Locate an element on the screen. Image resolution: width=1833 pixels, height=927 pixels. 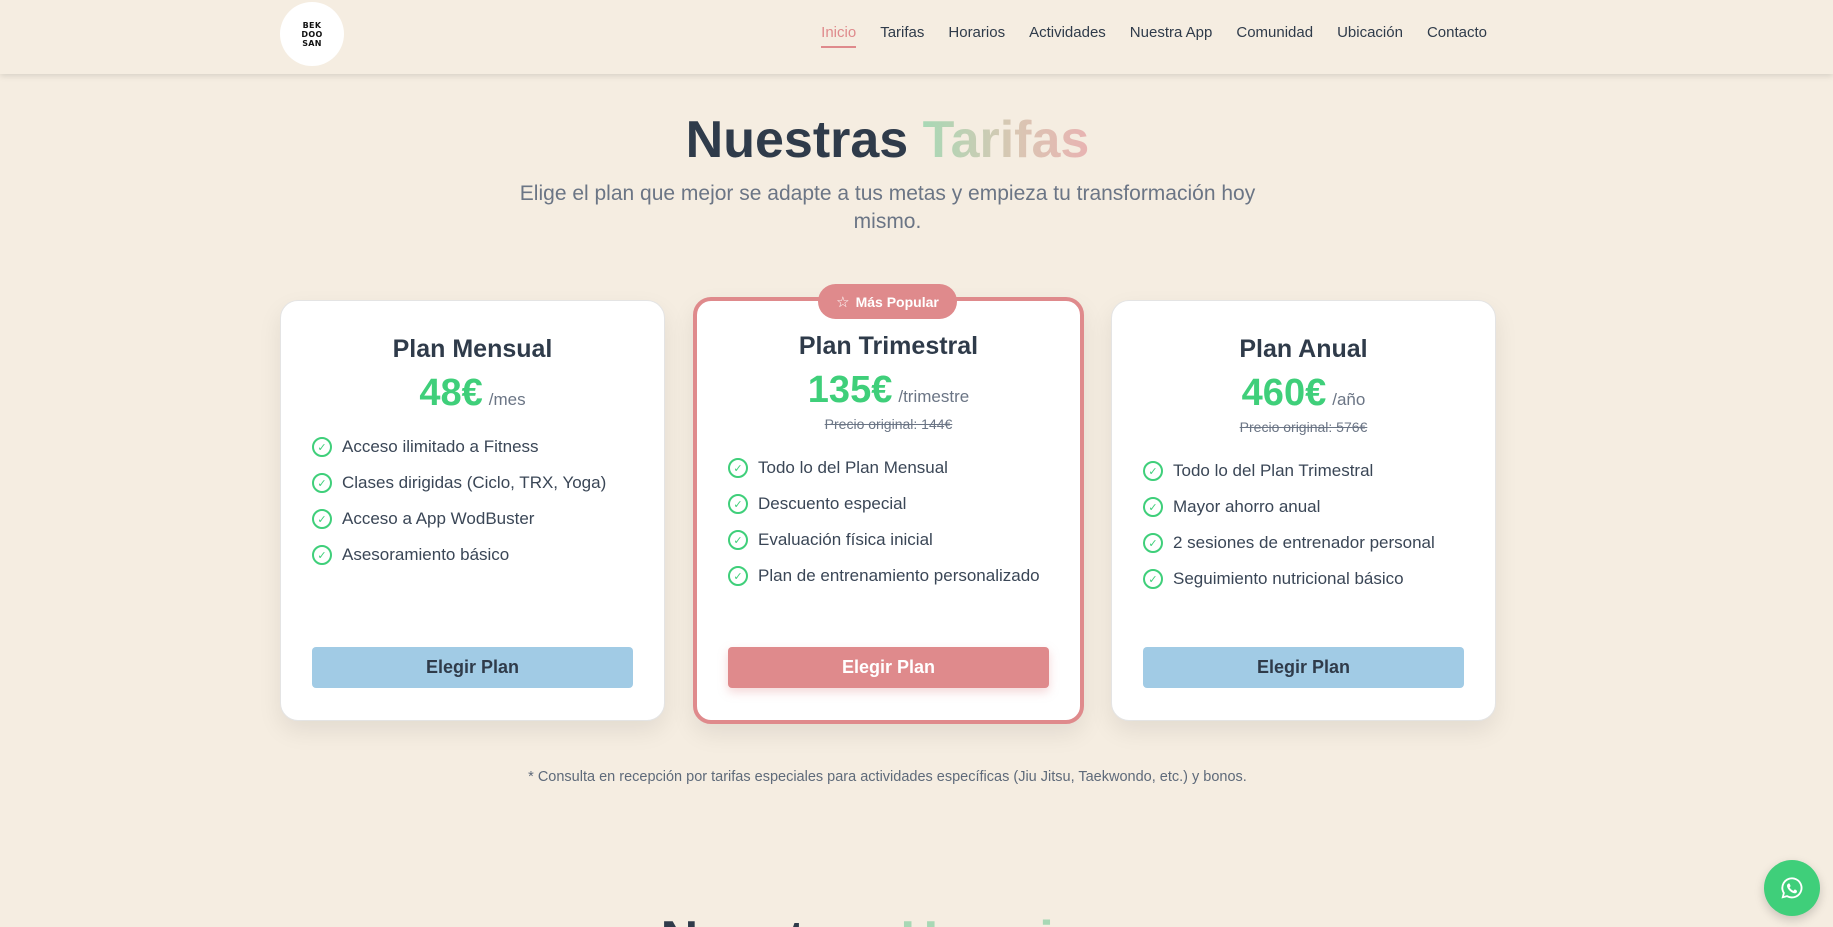
nav-link-tarifas: Tarifas is located at coordinates (902, 36).